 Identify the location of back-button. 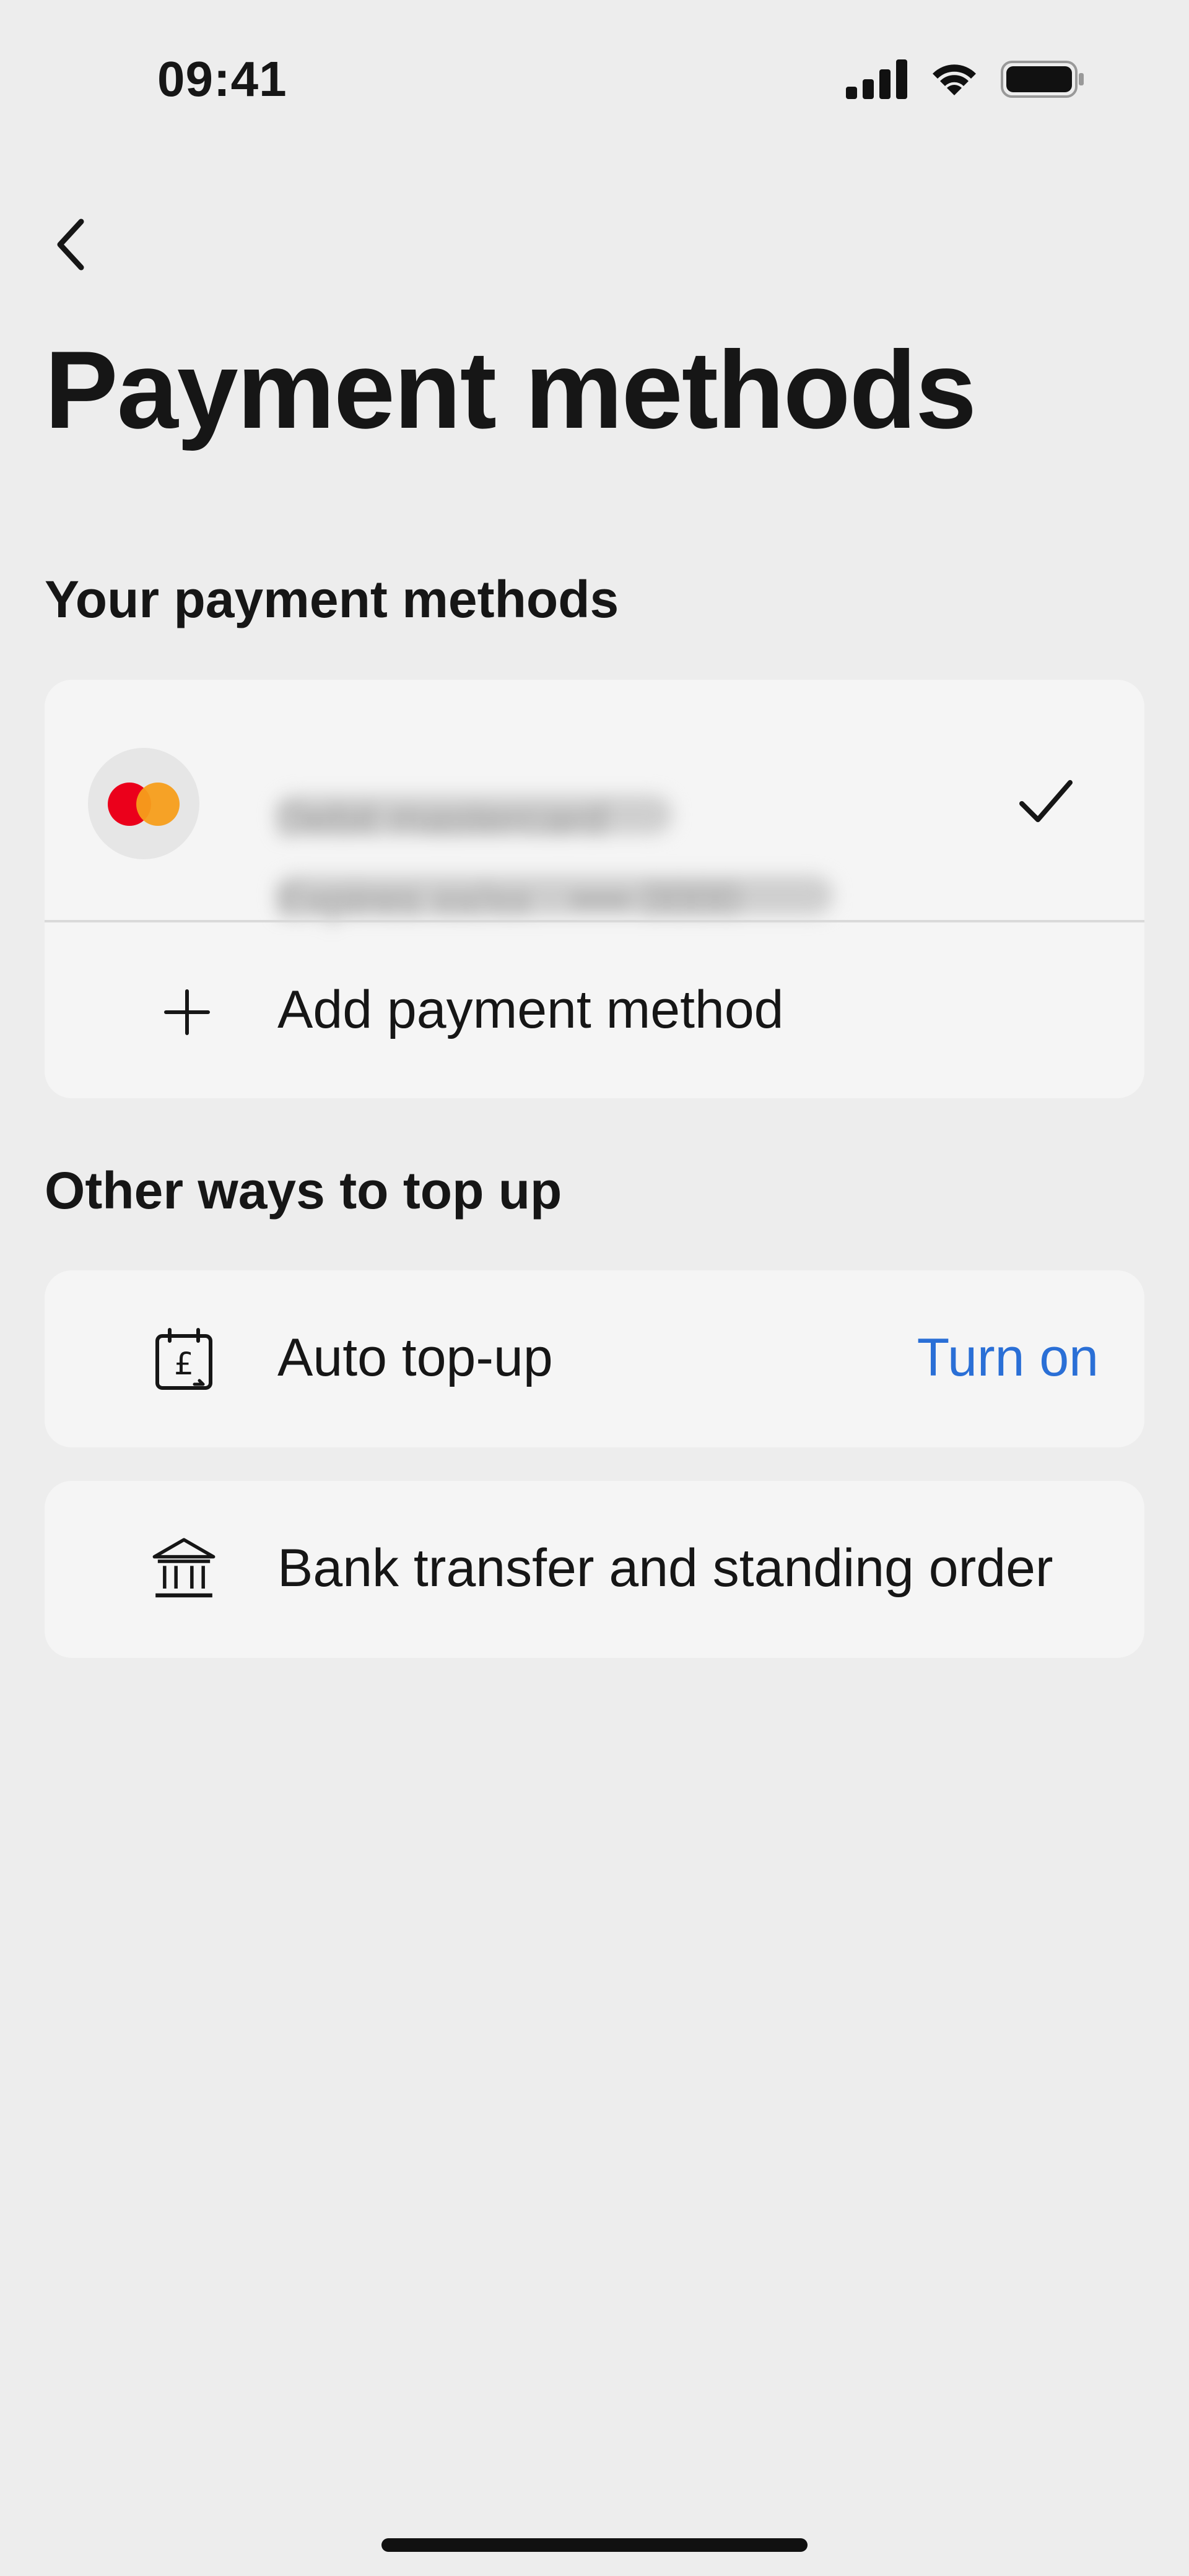
(71, 244).